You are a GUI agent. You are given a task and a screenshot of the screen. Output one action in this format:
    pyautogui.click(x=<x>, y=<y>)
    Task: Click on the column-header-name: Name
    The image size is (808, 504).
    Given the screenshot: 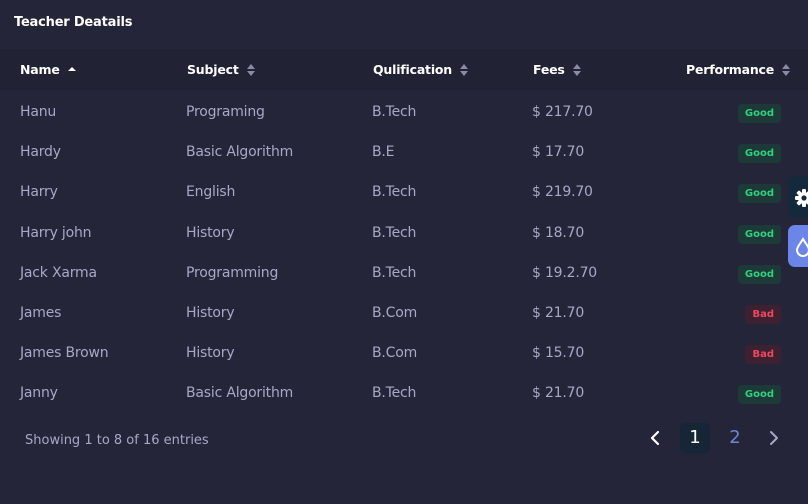 What is the action you would take?
    pyautogui.click(x=48, y=69)
    